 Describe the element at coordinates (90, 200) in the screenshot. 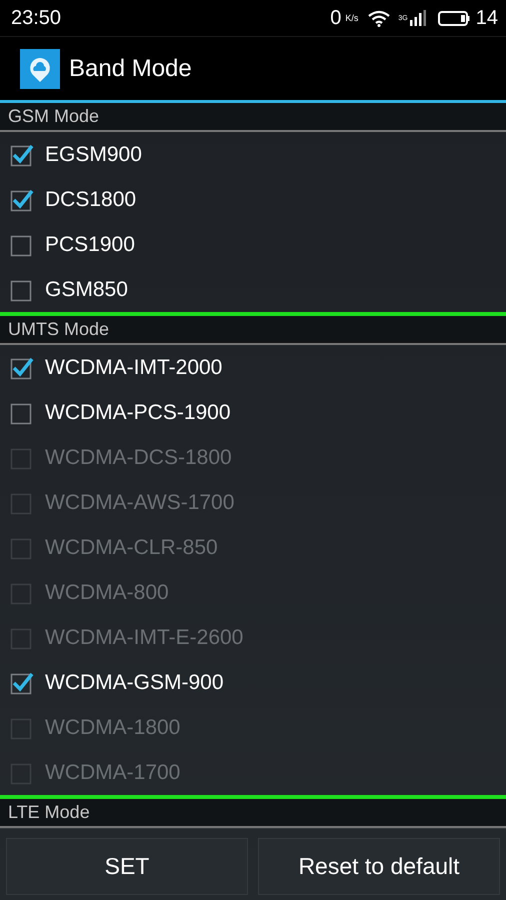

I see `band-label: DCS1800` at that location.